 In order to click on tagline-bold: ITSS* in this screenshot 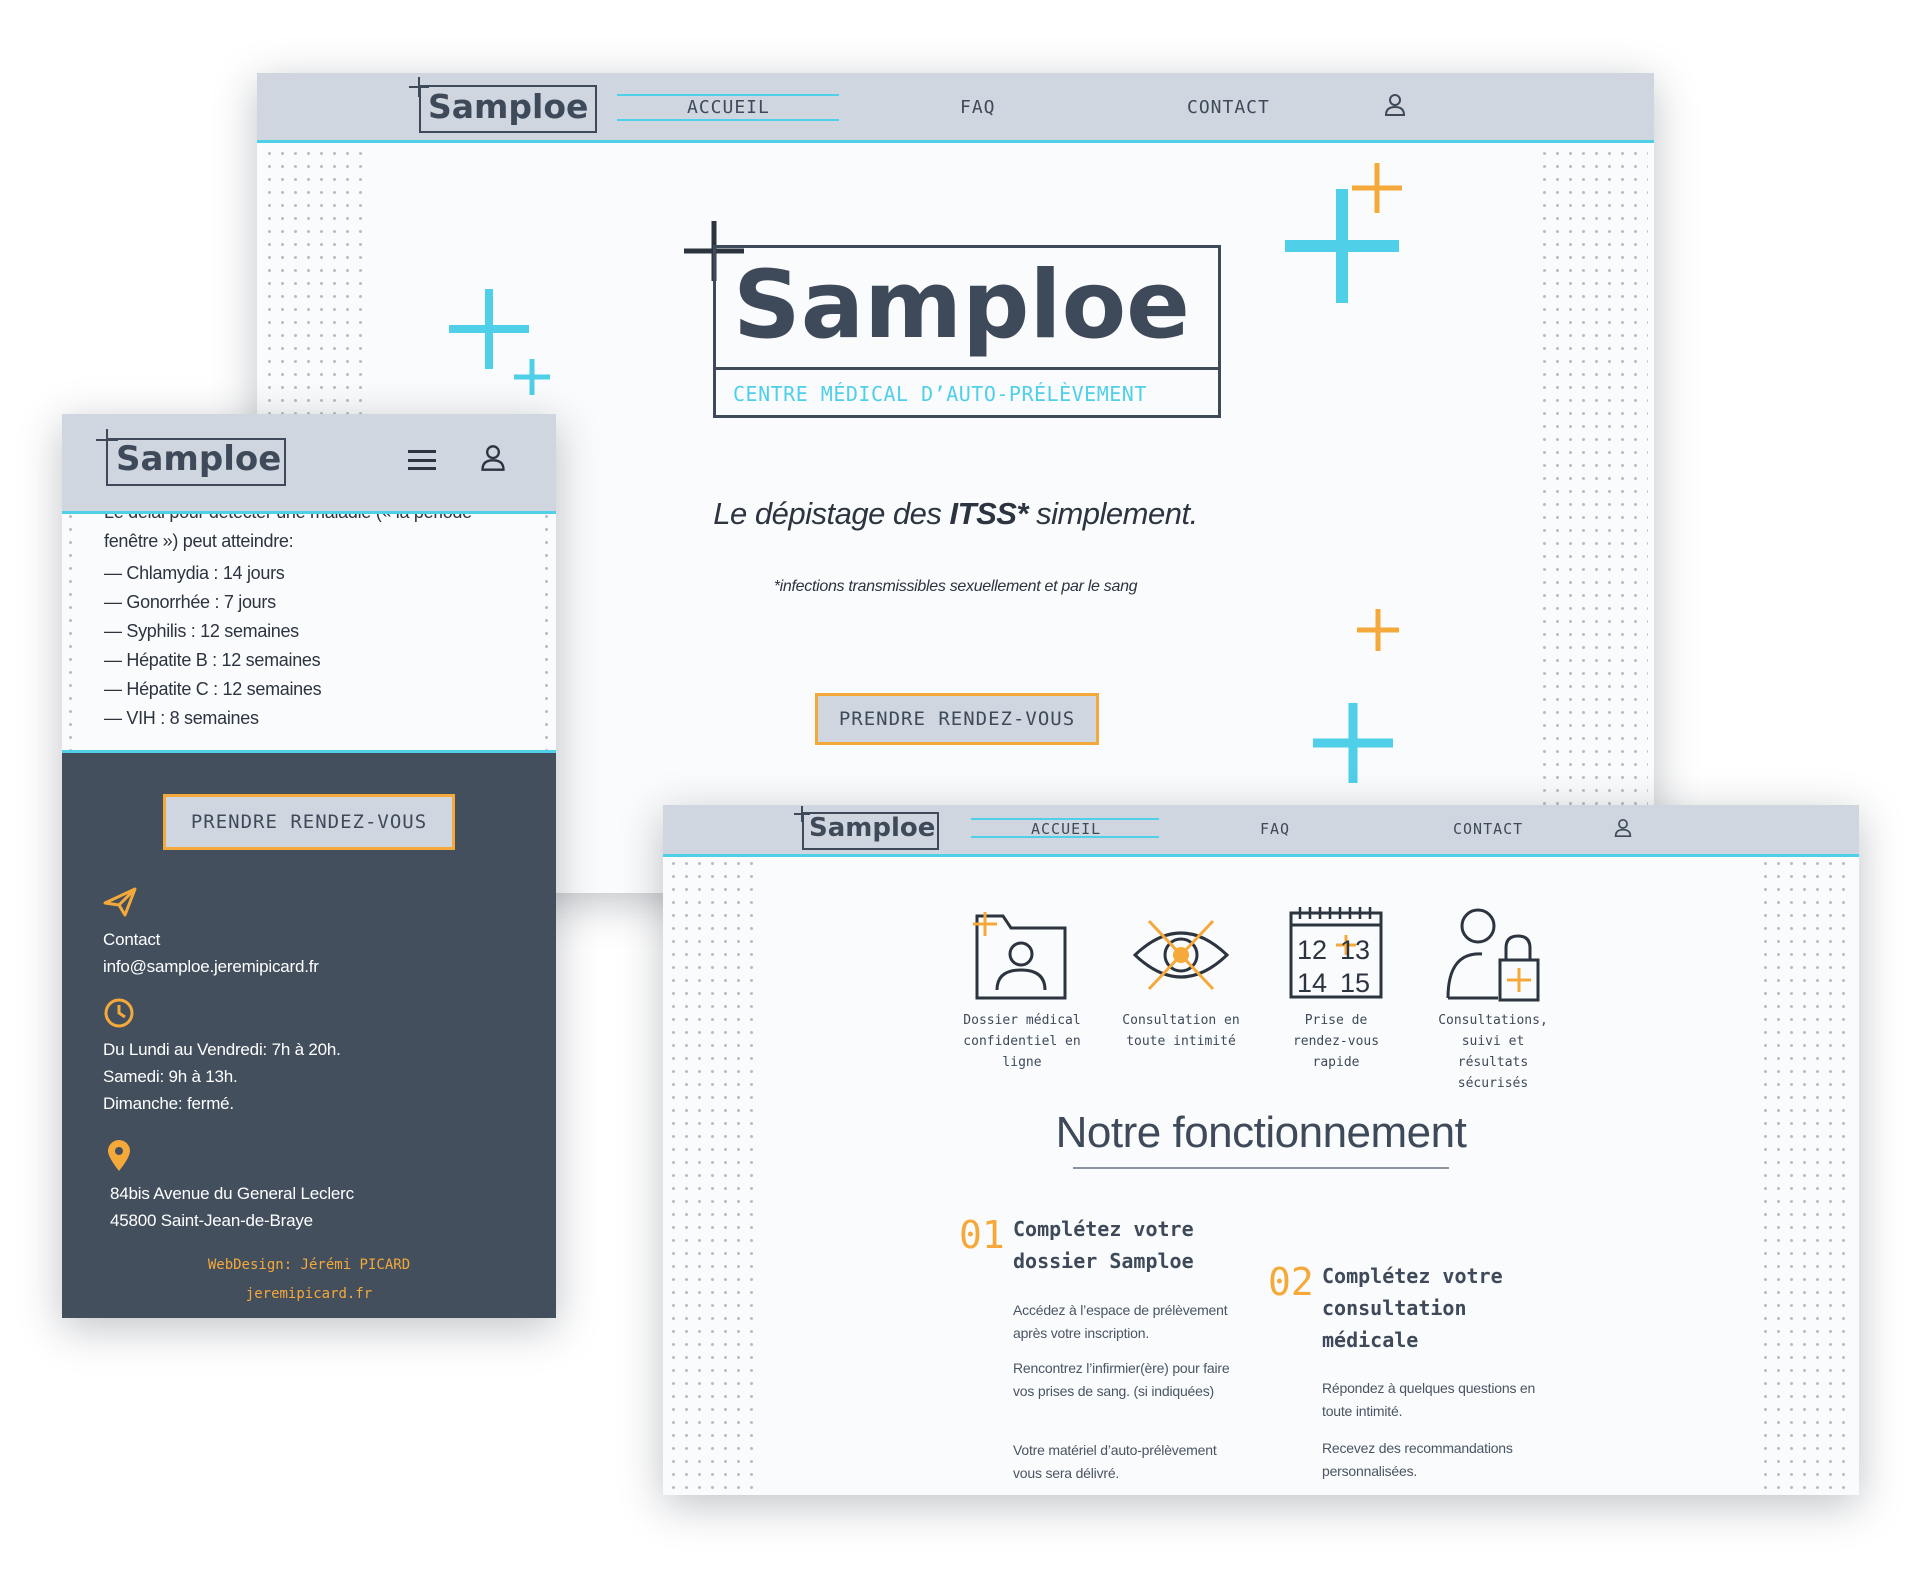, I will do `click(989, 513)`.